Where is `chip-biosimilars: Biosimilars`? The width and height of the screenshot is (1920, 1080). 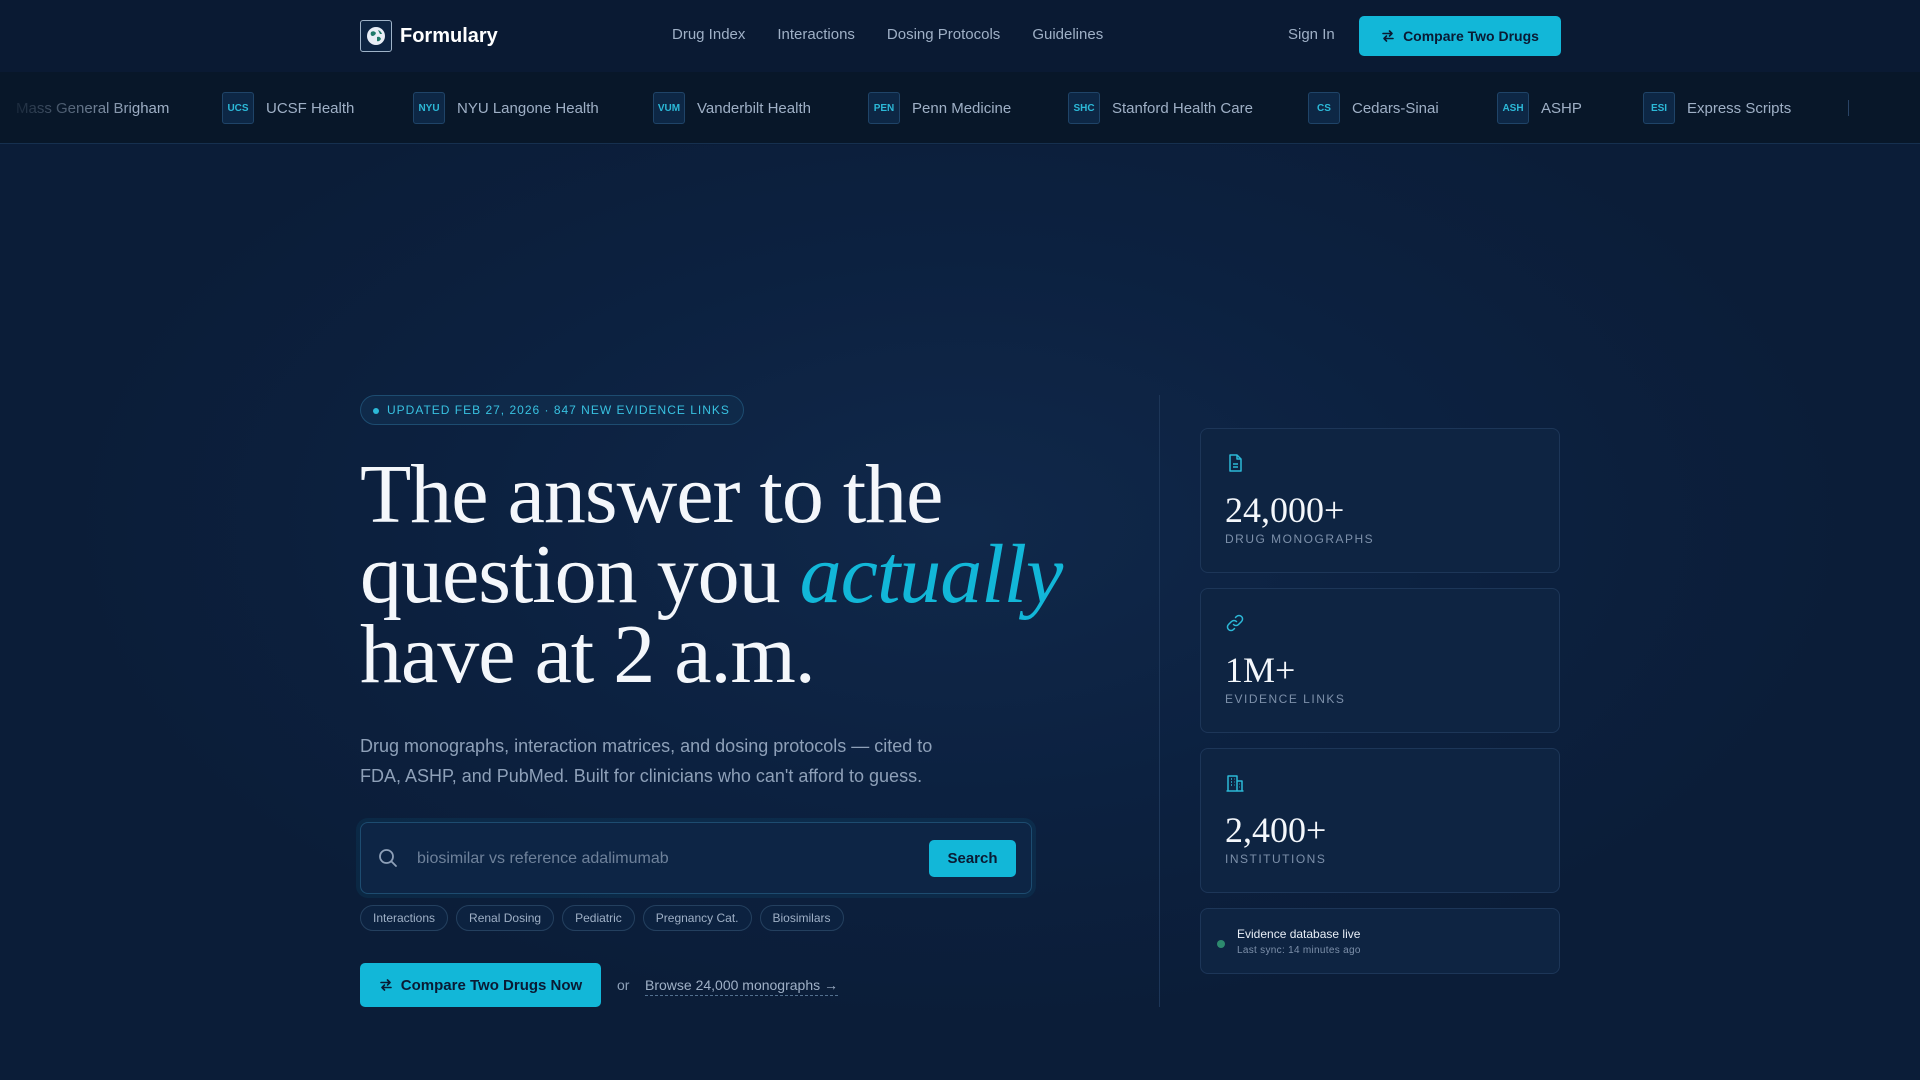 chip-biosimilars: Biosimilars is located at coordinates (801, 918).